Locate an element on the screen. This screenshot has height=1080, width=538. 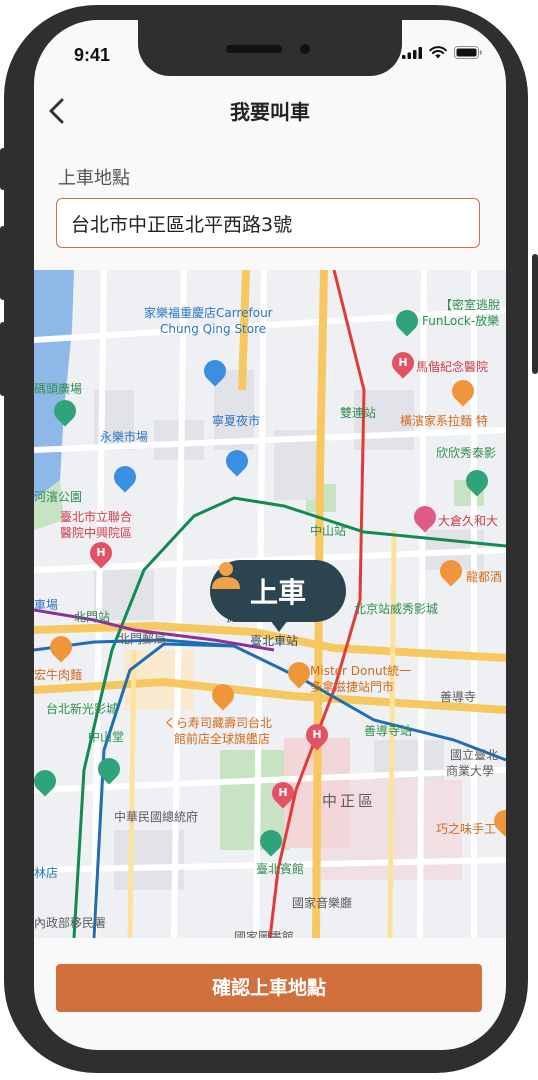
poi-zhongshan-station: 中山站 is located at coordinates (328, 531).